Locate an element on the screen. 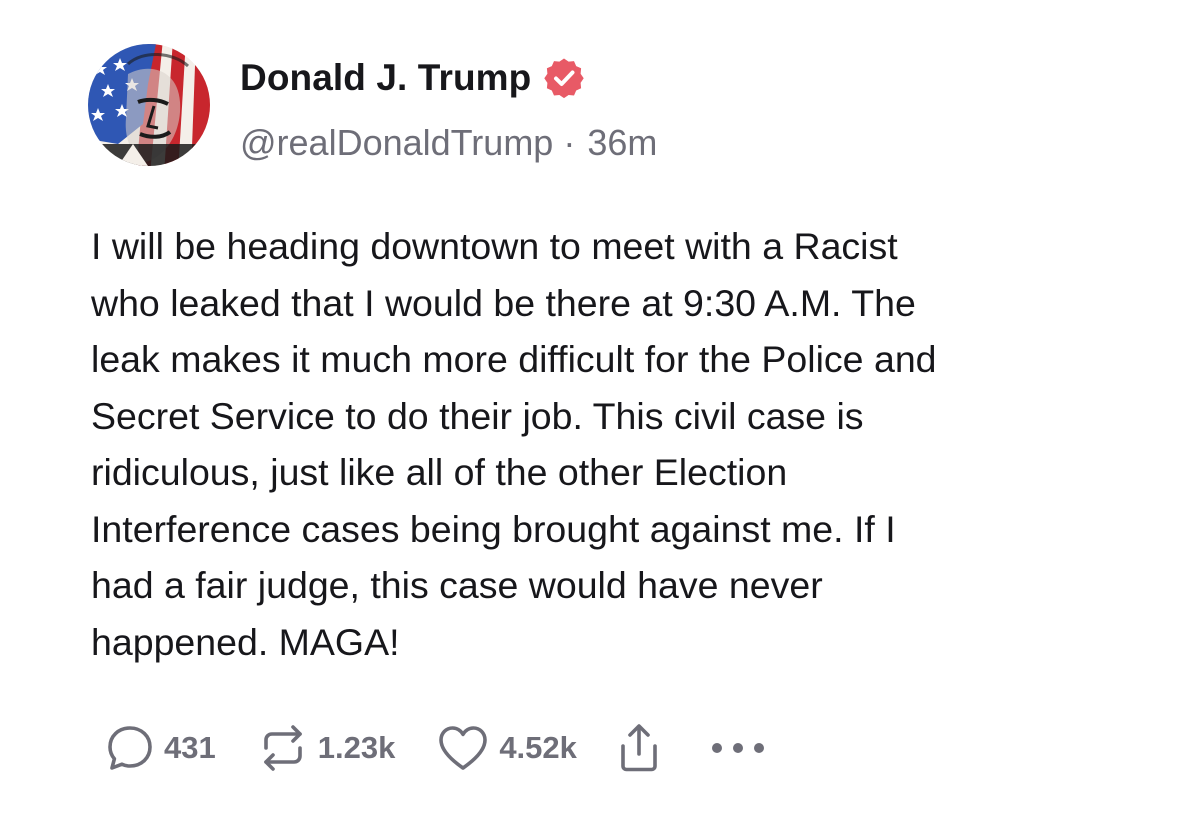  reply-button: 431 is located at coordinates (160, 748).